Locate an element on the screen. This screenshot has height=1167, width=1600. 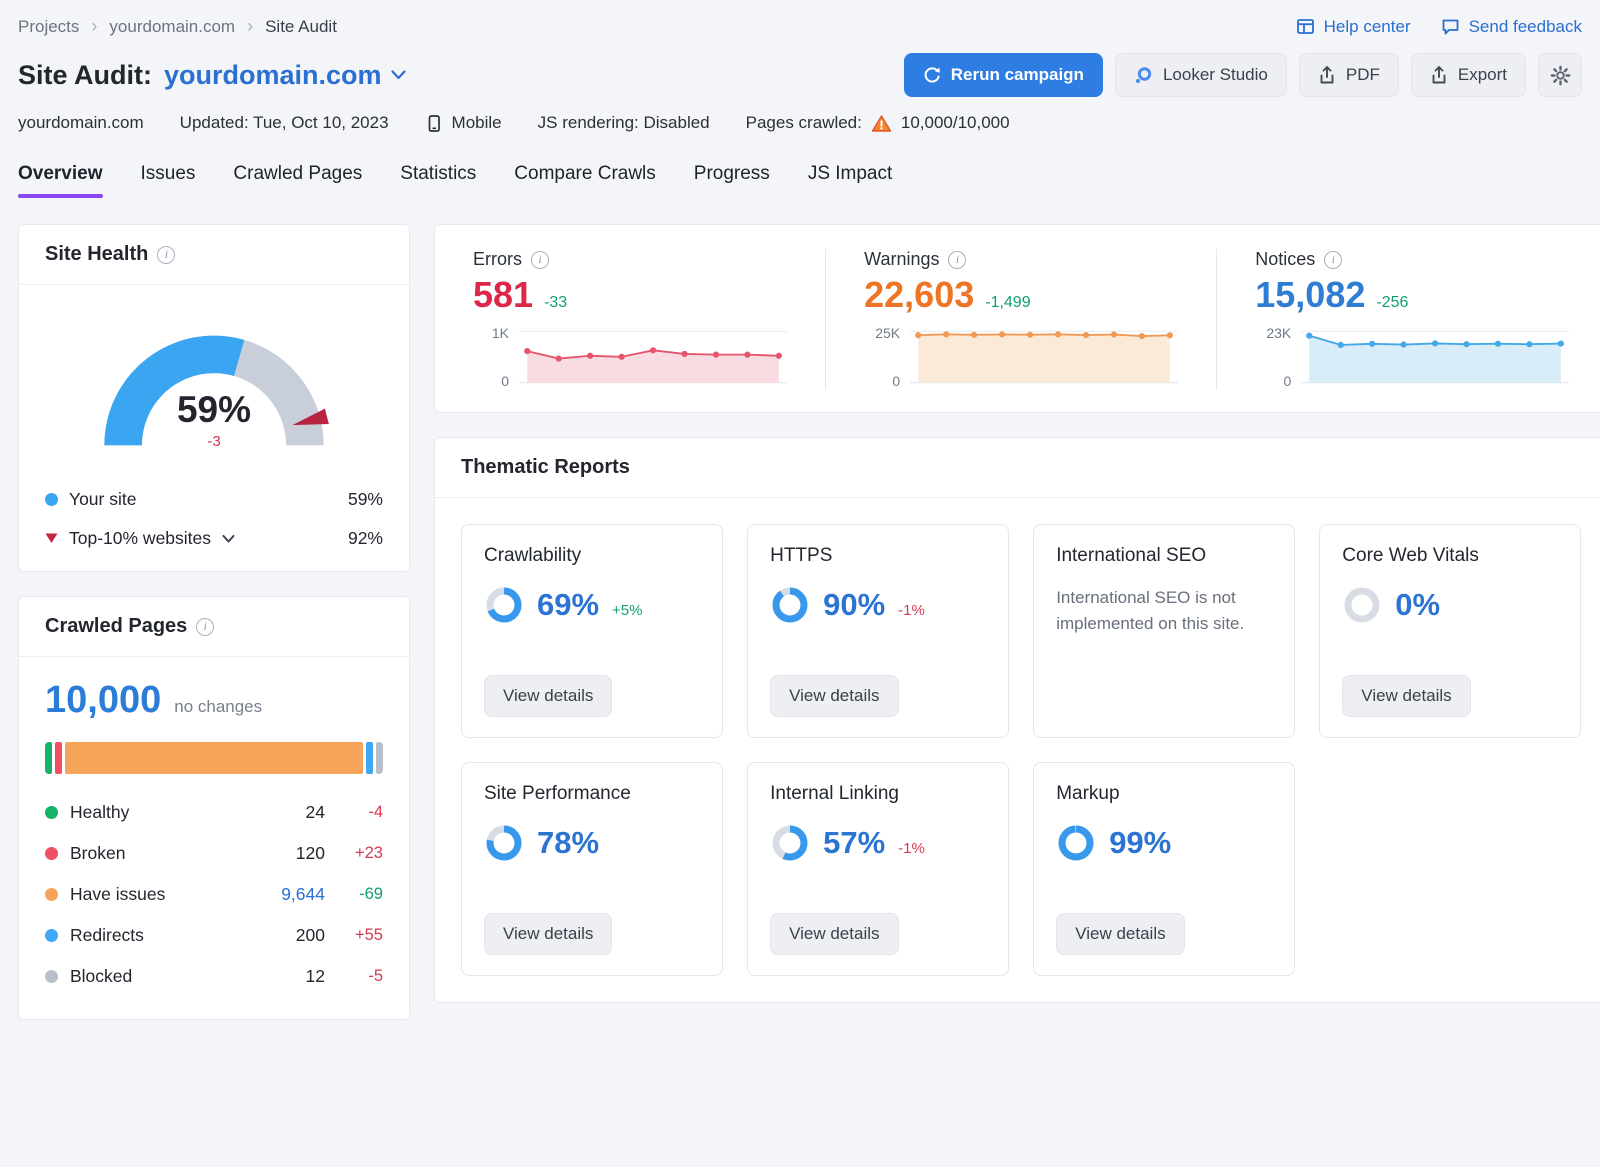
row-value: 12 is located at coordinates (315, 976).